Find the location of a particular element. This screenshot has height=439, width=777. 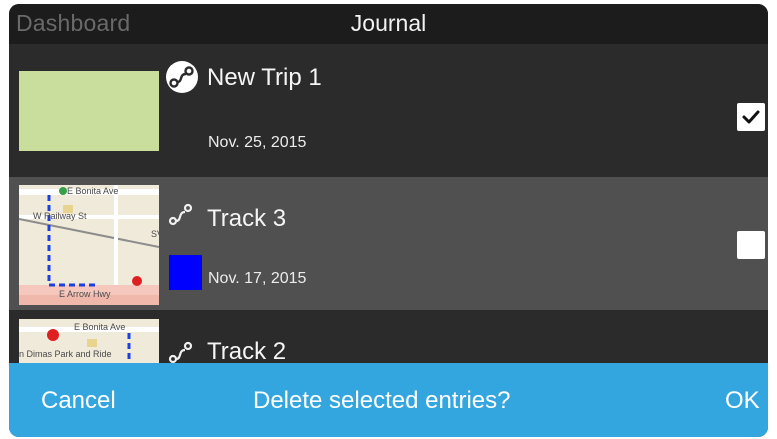

svg-text: n Dimas Park and Ride is located at coordinates (65, 354).